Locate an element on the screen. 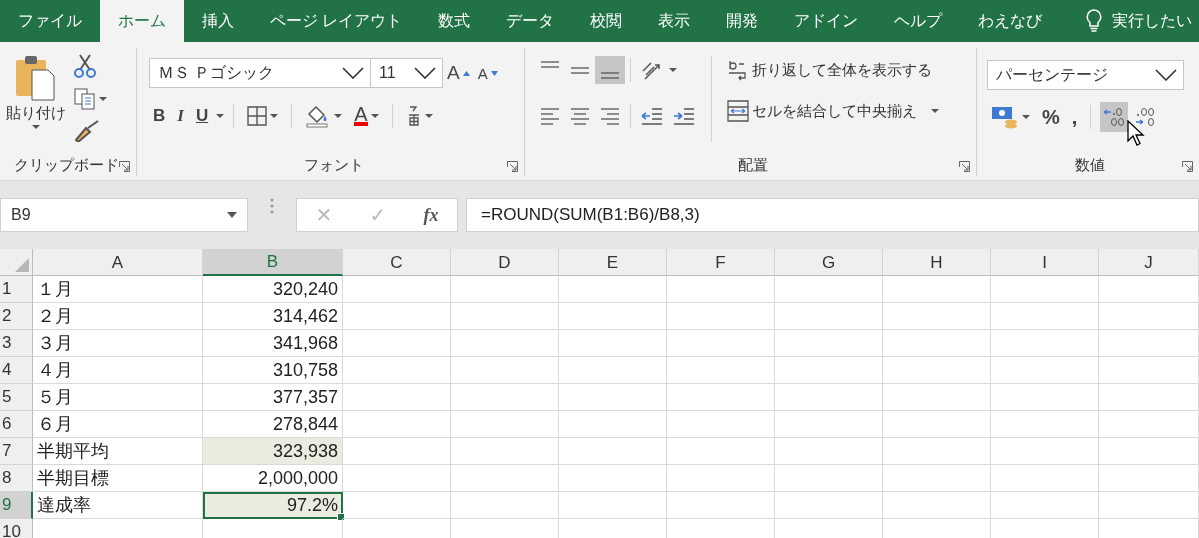 This screenshot has height=538, width=1199. table-cell: ６月 is located at coordinates (118, 424).